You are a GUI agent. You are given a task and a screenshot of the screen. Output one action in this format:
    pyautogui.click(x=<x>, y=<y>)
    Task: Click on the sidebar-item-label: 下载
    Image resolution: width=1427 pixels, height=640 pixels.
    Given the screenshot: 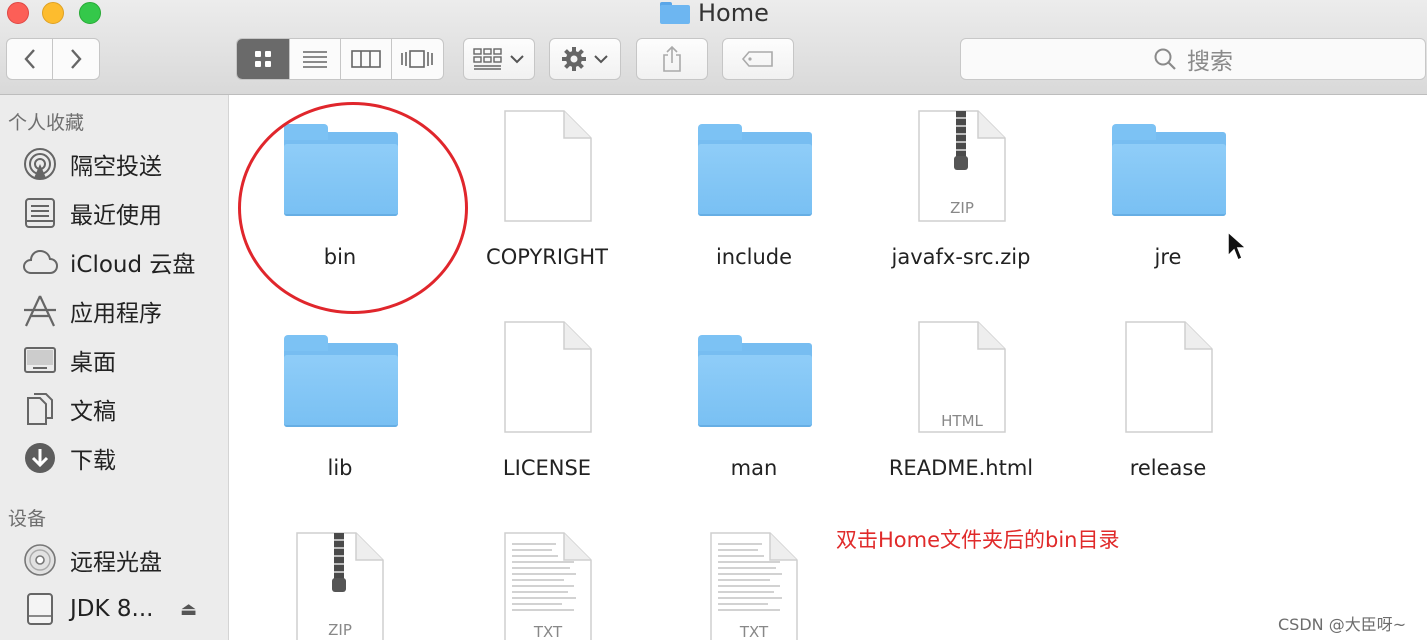 What is the action you would take?
    pyautogui.click(x=93, y=461)
    